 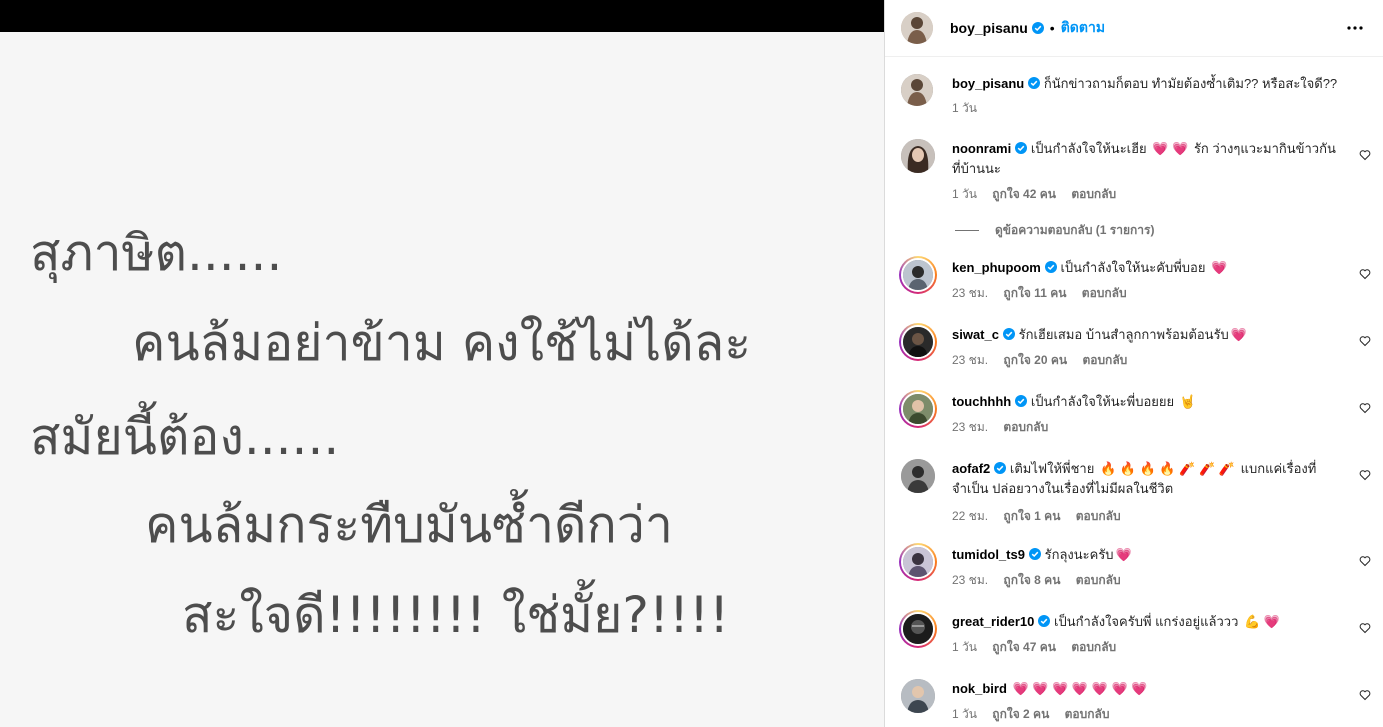 I want to click on comment-body: touchhhh เป็นกำลังใจให้นะพี่บอยยย 🤘, so click(x=1152, y=402).